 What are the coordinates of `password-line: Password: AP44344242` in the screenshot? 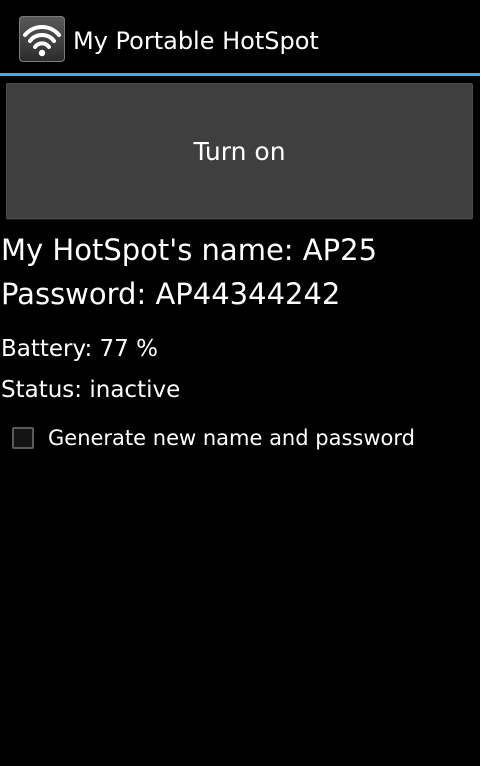 It's located at (170, 294).